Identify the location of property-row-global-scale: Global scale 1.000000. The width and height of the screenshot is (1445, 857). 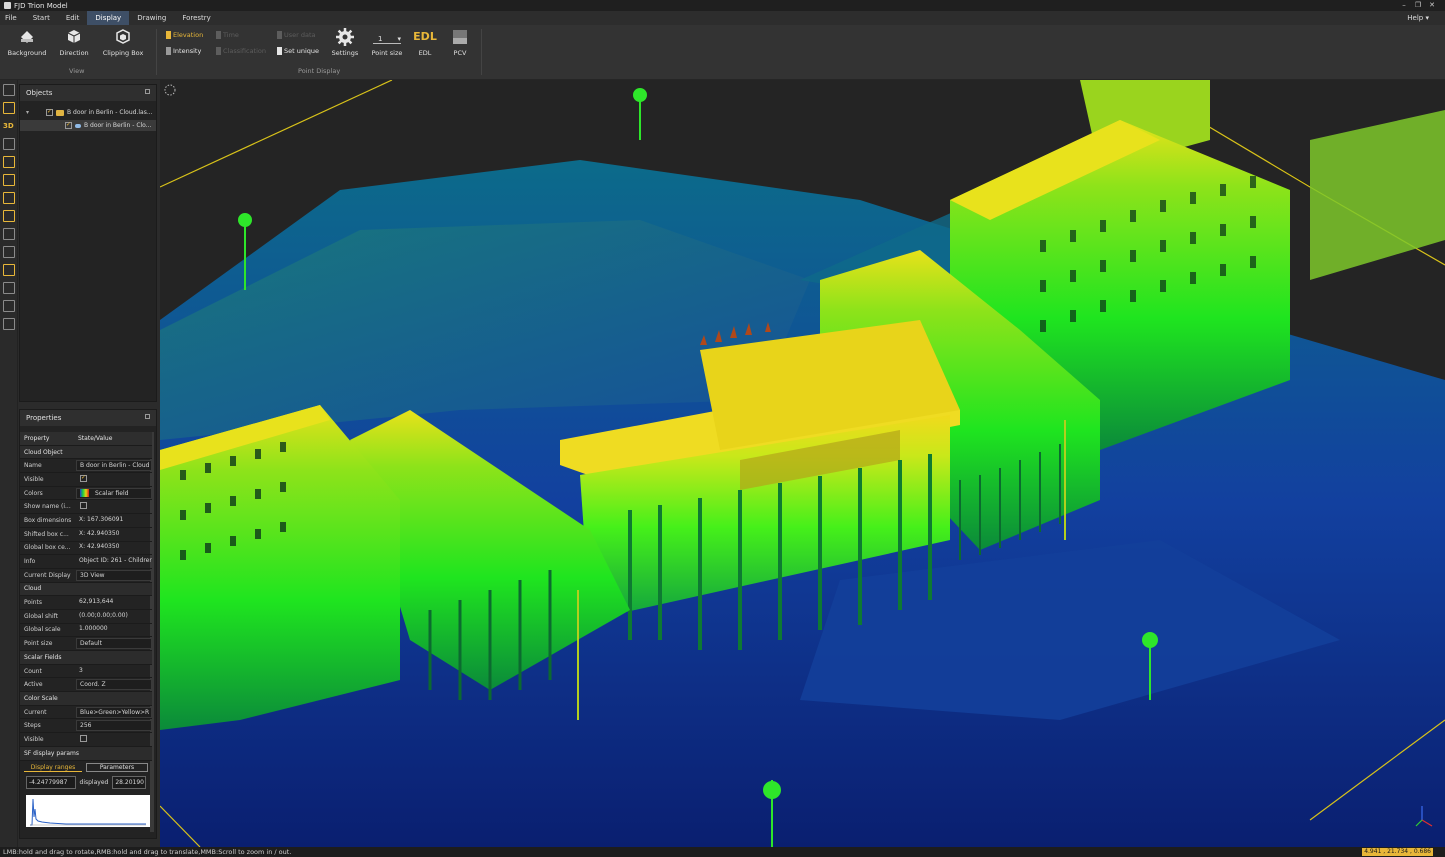
(86, 631).